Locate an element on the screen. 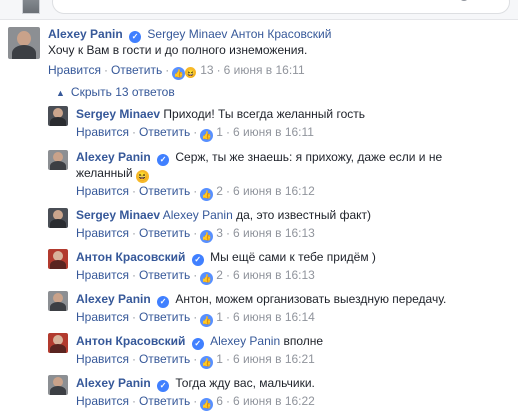 The image size is (518, 414). hide-replies-toggle: ▲ Скрыть 13 ответов is located at coordinates (115, 92).